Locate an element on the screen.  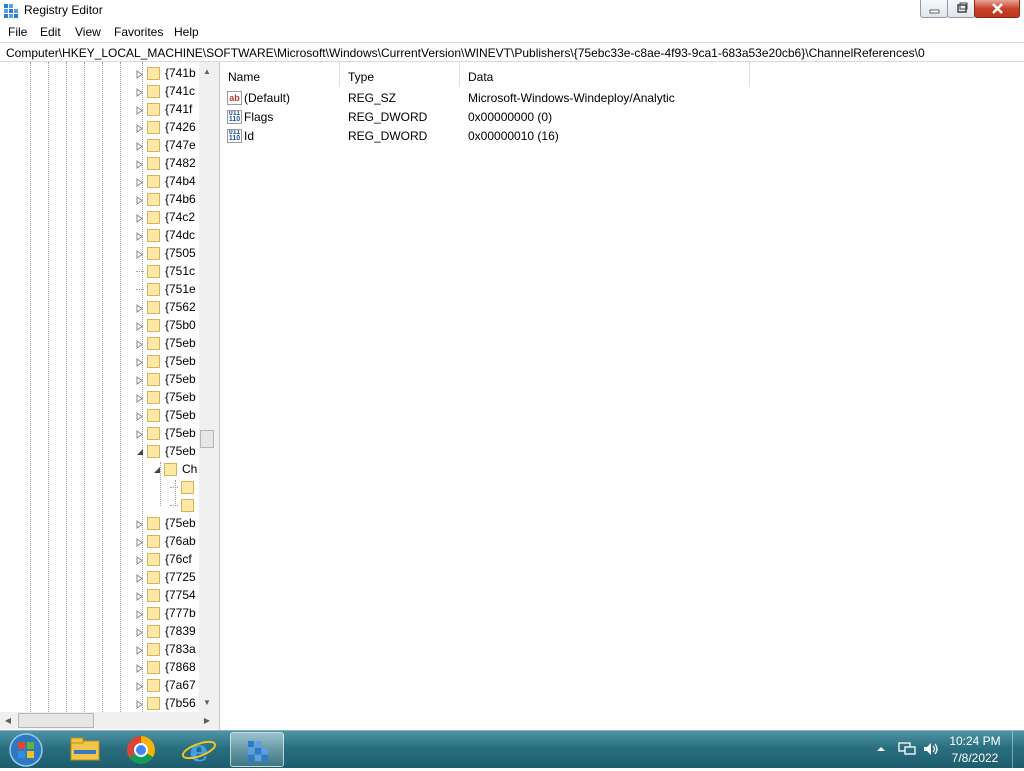
taskbar-chrome is located at coordinates (141, 749).